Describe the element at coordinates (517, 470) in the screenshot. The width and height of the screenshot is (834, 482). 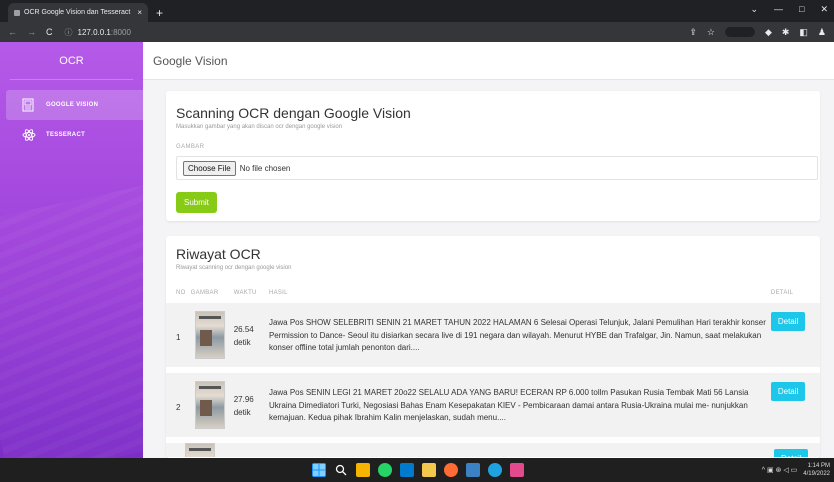
I see `pink-app-icon` at that location.